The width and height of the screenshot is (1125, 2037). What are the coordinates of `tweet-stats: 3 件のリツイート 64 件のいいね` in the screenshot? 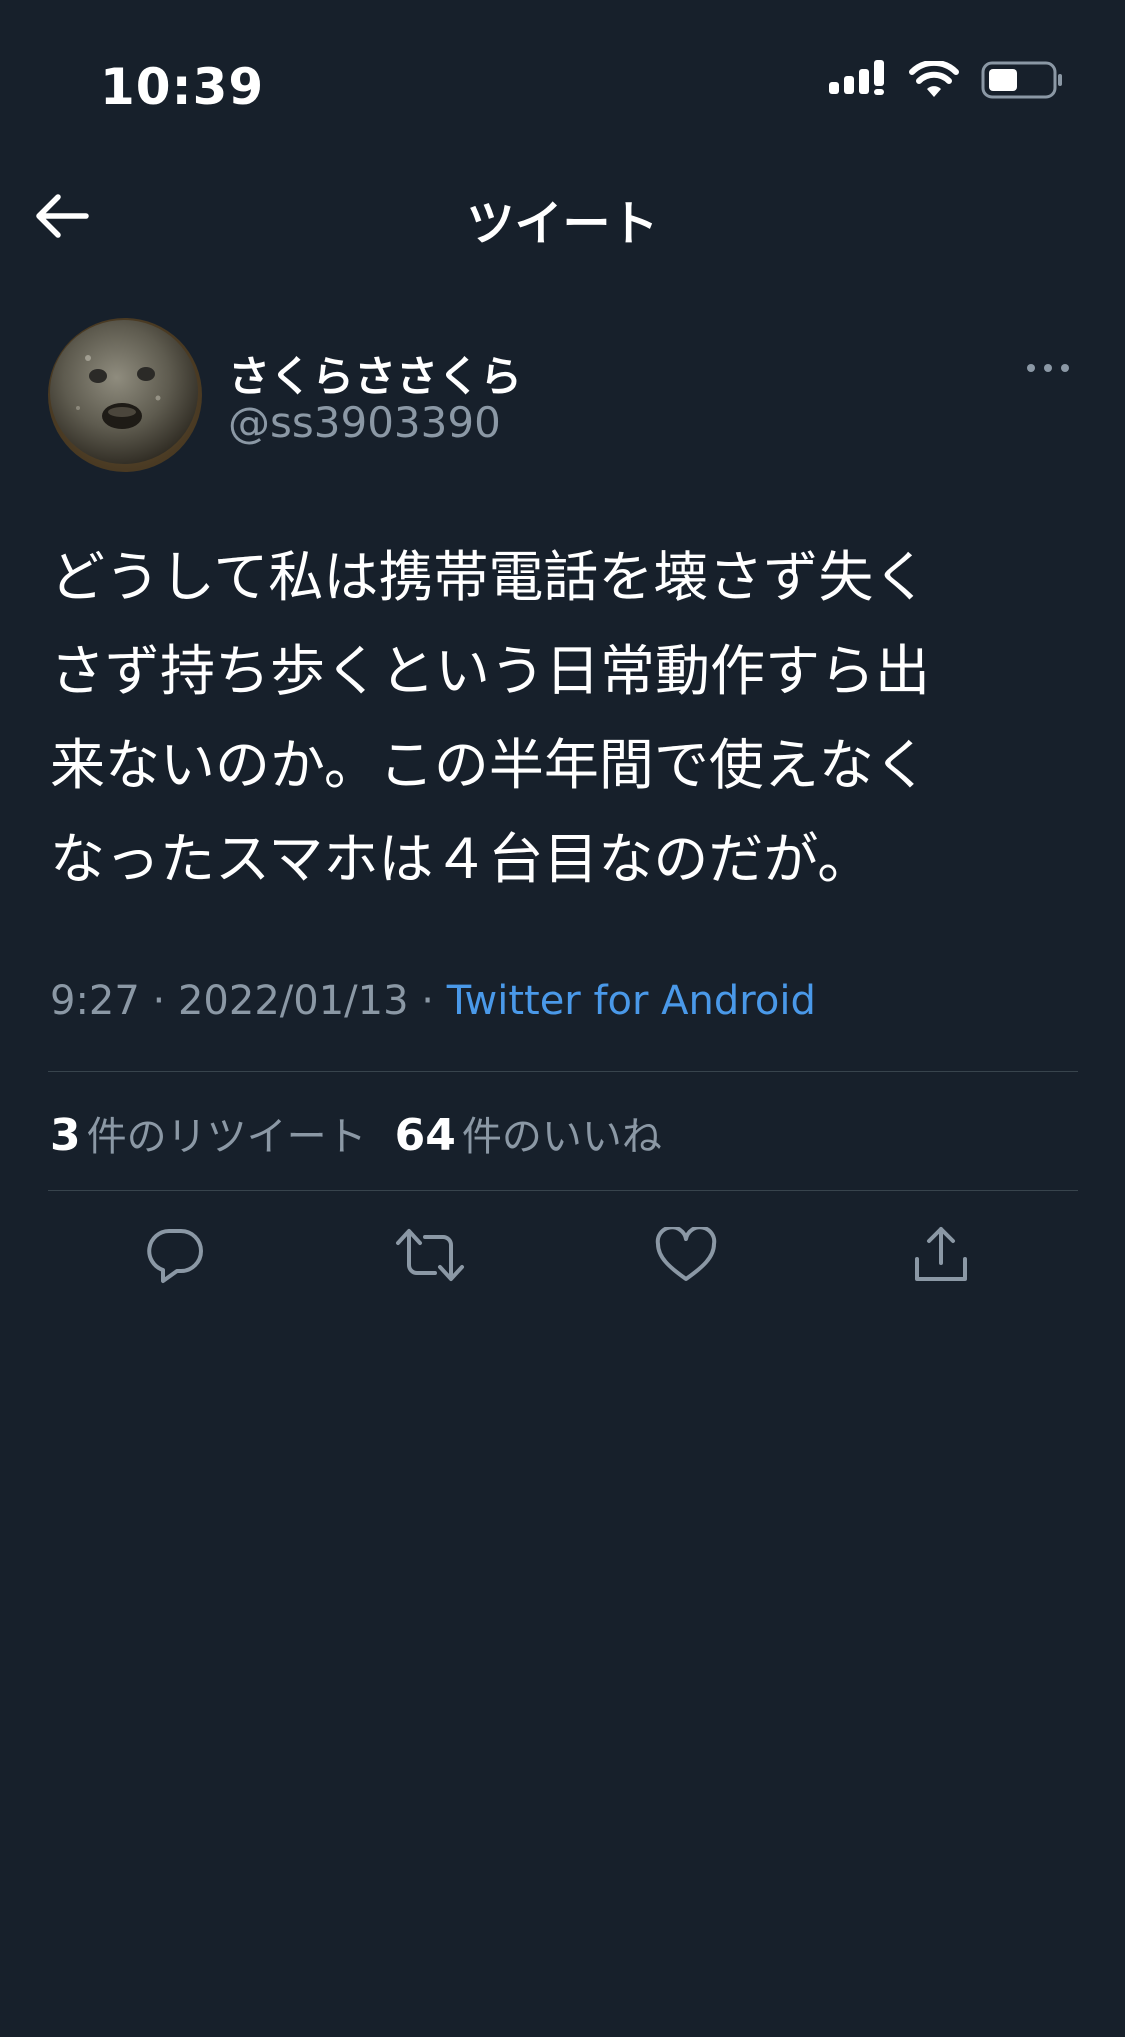 It's located at (356, 1133).